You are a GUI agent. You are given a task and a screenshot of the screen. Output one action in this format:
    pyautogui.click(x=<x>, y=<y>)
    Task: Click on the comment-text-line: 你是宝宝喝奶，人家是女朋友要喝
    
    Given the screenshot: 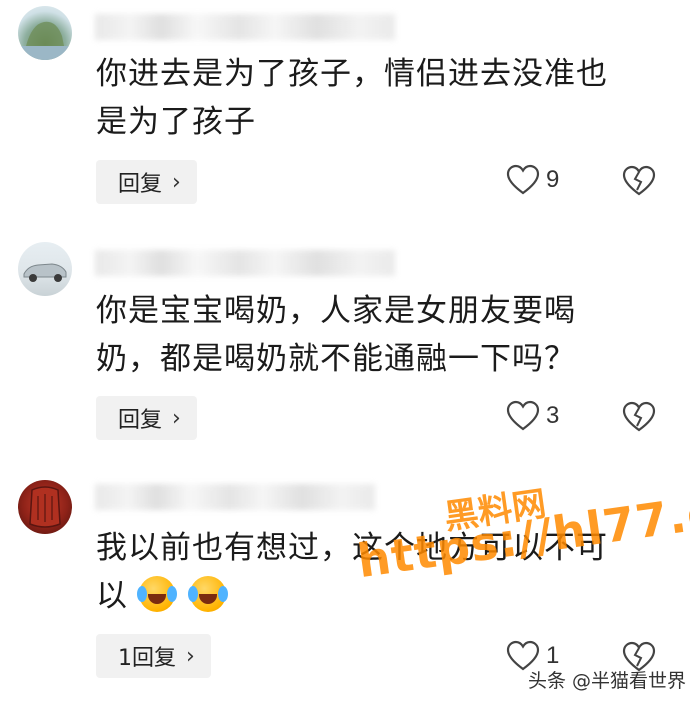 What is the action you would take?
    pyautogui.click(x=336, y=311)
    